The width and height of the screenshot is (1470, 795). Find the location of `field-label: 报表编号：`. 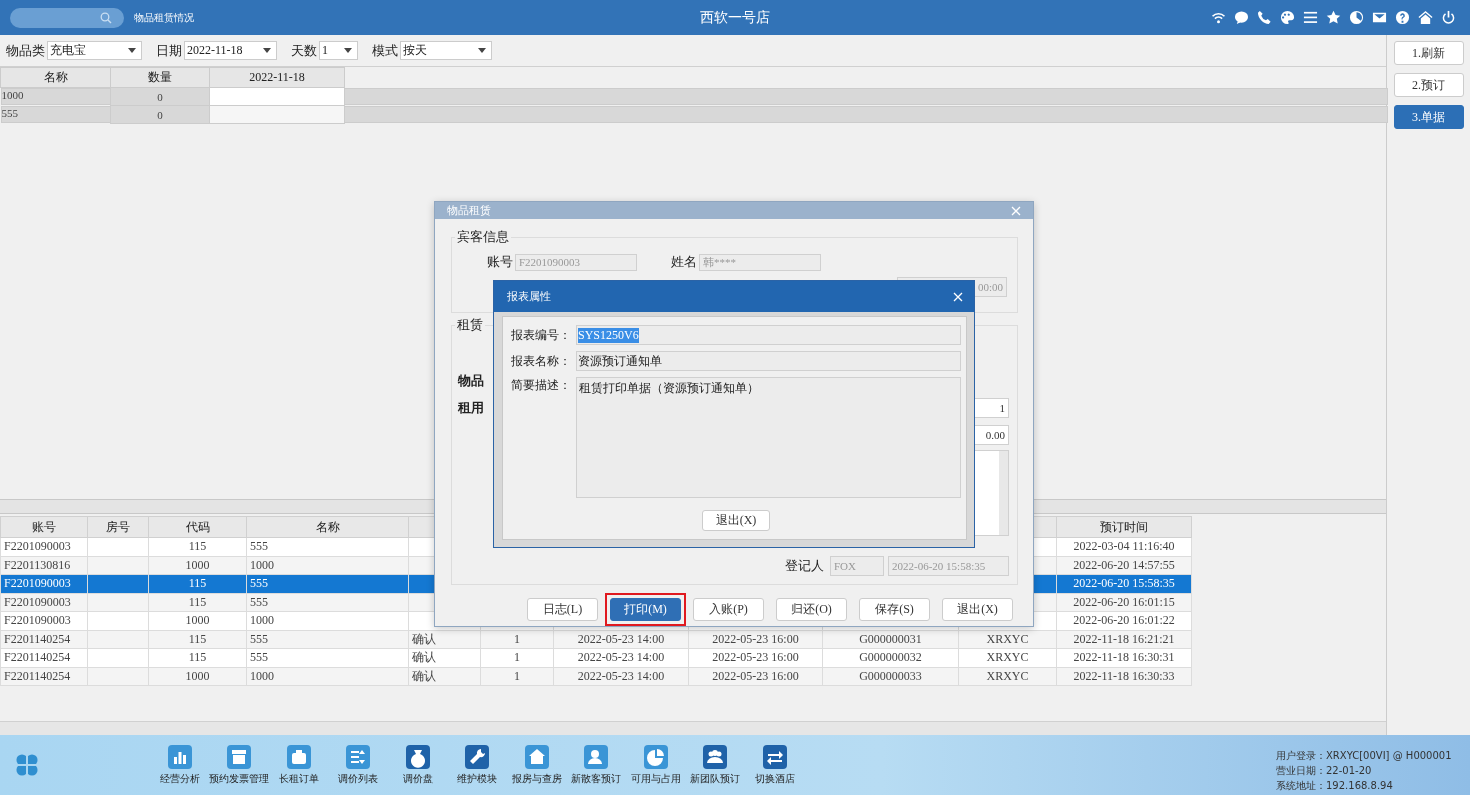

field-label: 报表编号： is located at coordinates (541, 335).